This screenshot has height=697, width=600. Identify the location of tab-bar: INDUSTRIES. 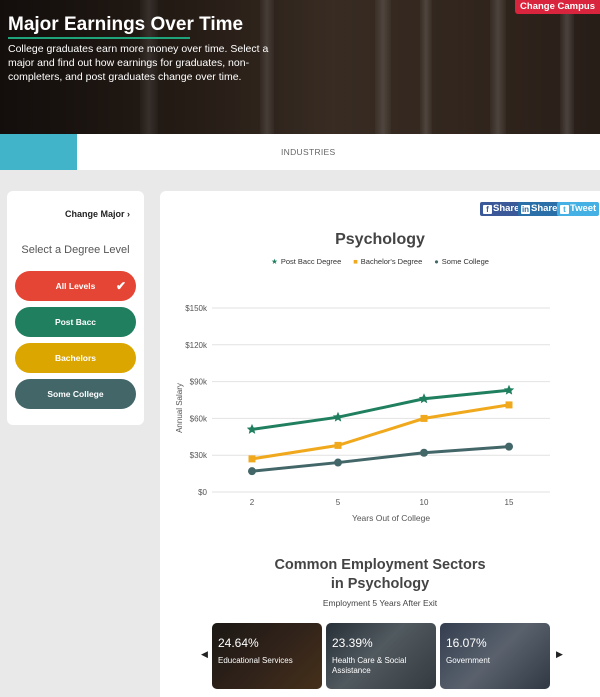
(300, 152).